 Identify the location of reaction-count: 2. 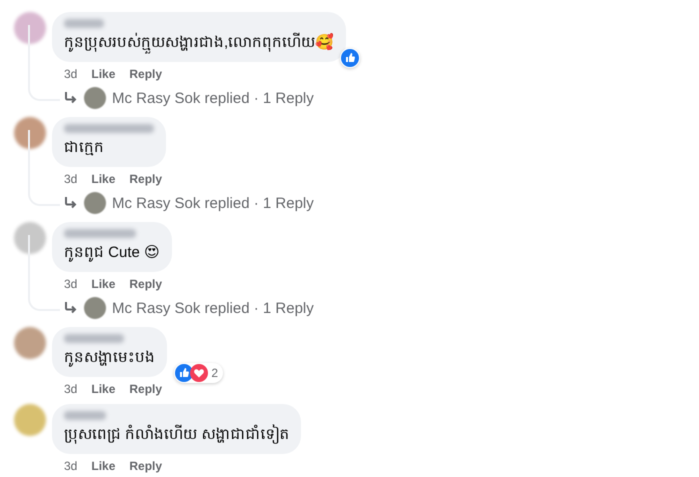
(214, 373).